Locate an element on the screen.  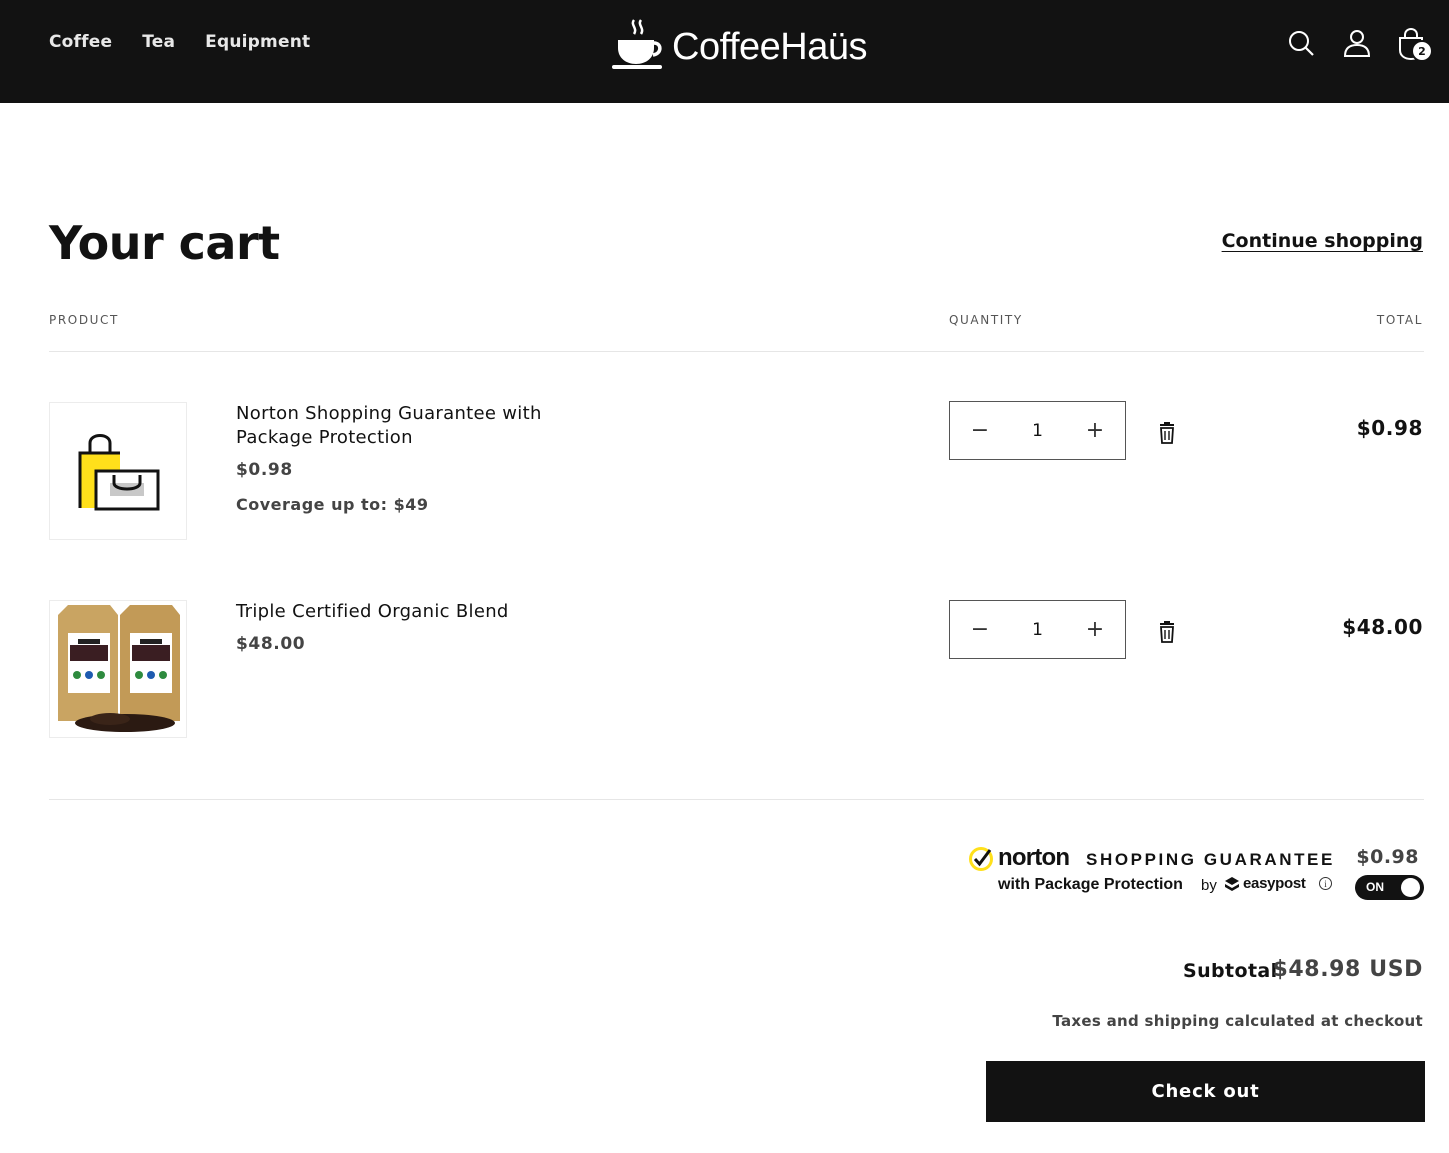
easypost-logo: easypost is located at coordinates (1265, 883).